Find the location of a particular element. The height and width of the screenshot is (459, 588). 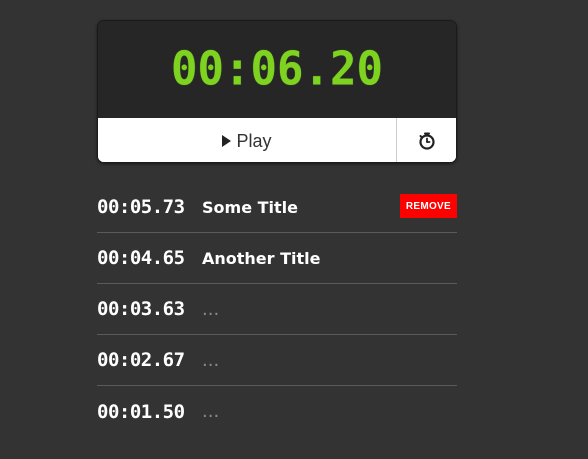

lap-time: 00:05.73 is located at coordinates (141, 207).